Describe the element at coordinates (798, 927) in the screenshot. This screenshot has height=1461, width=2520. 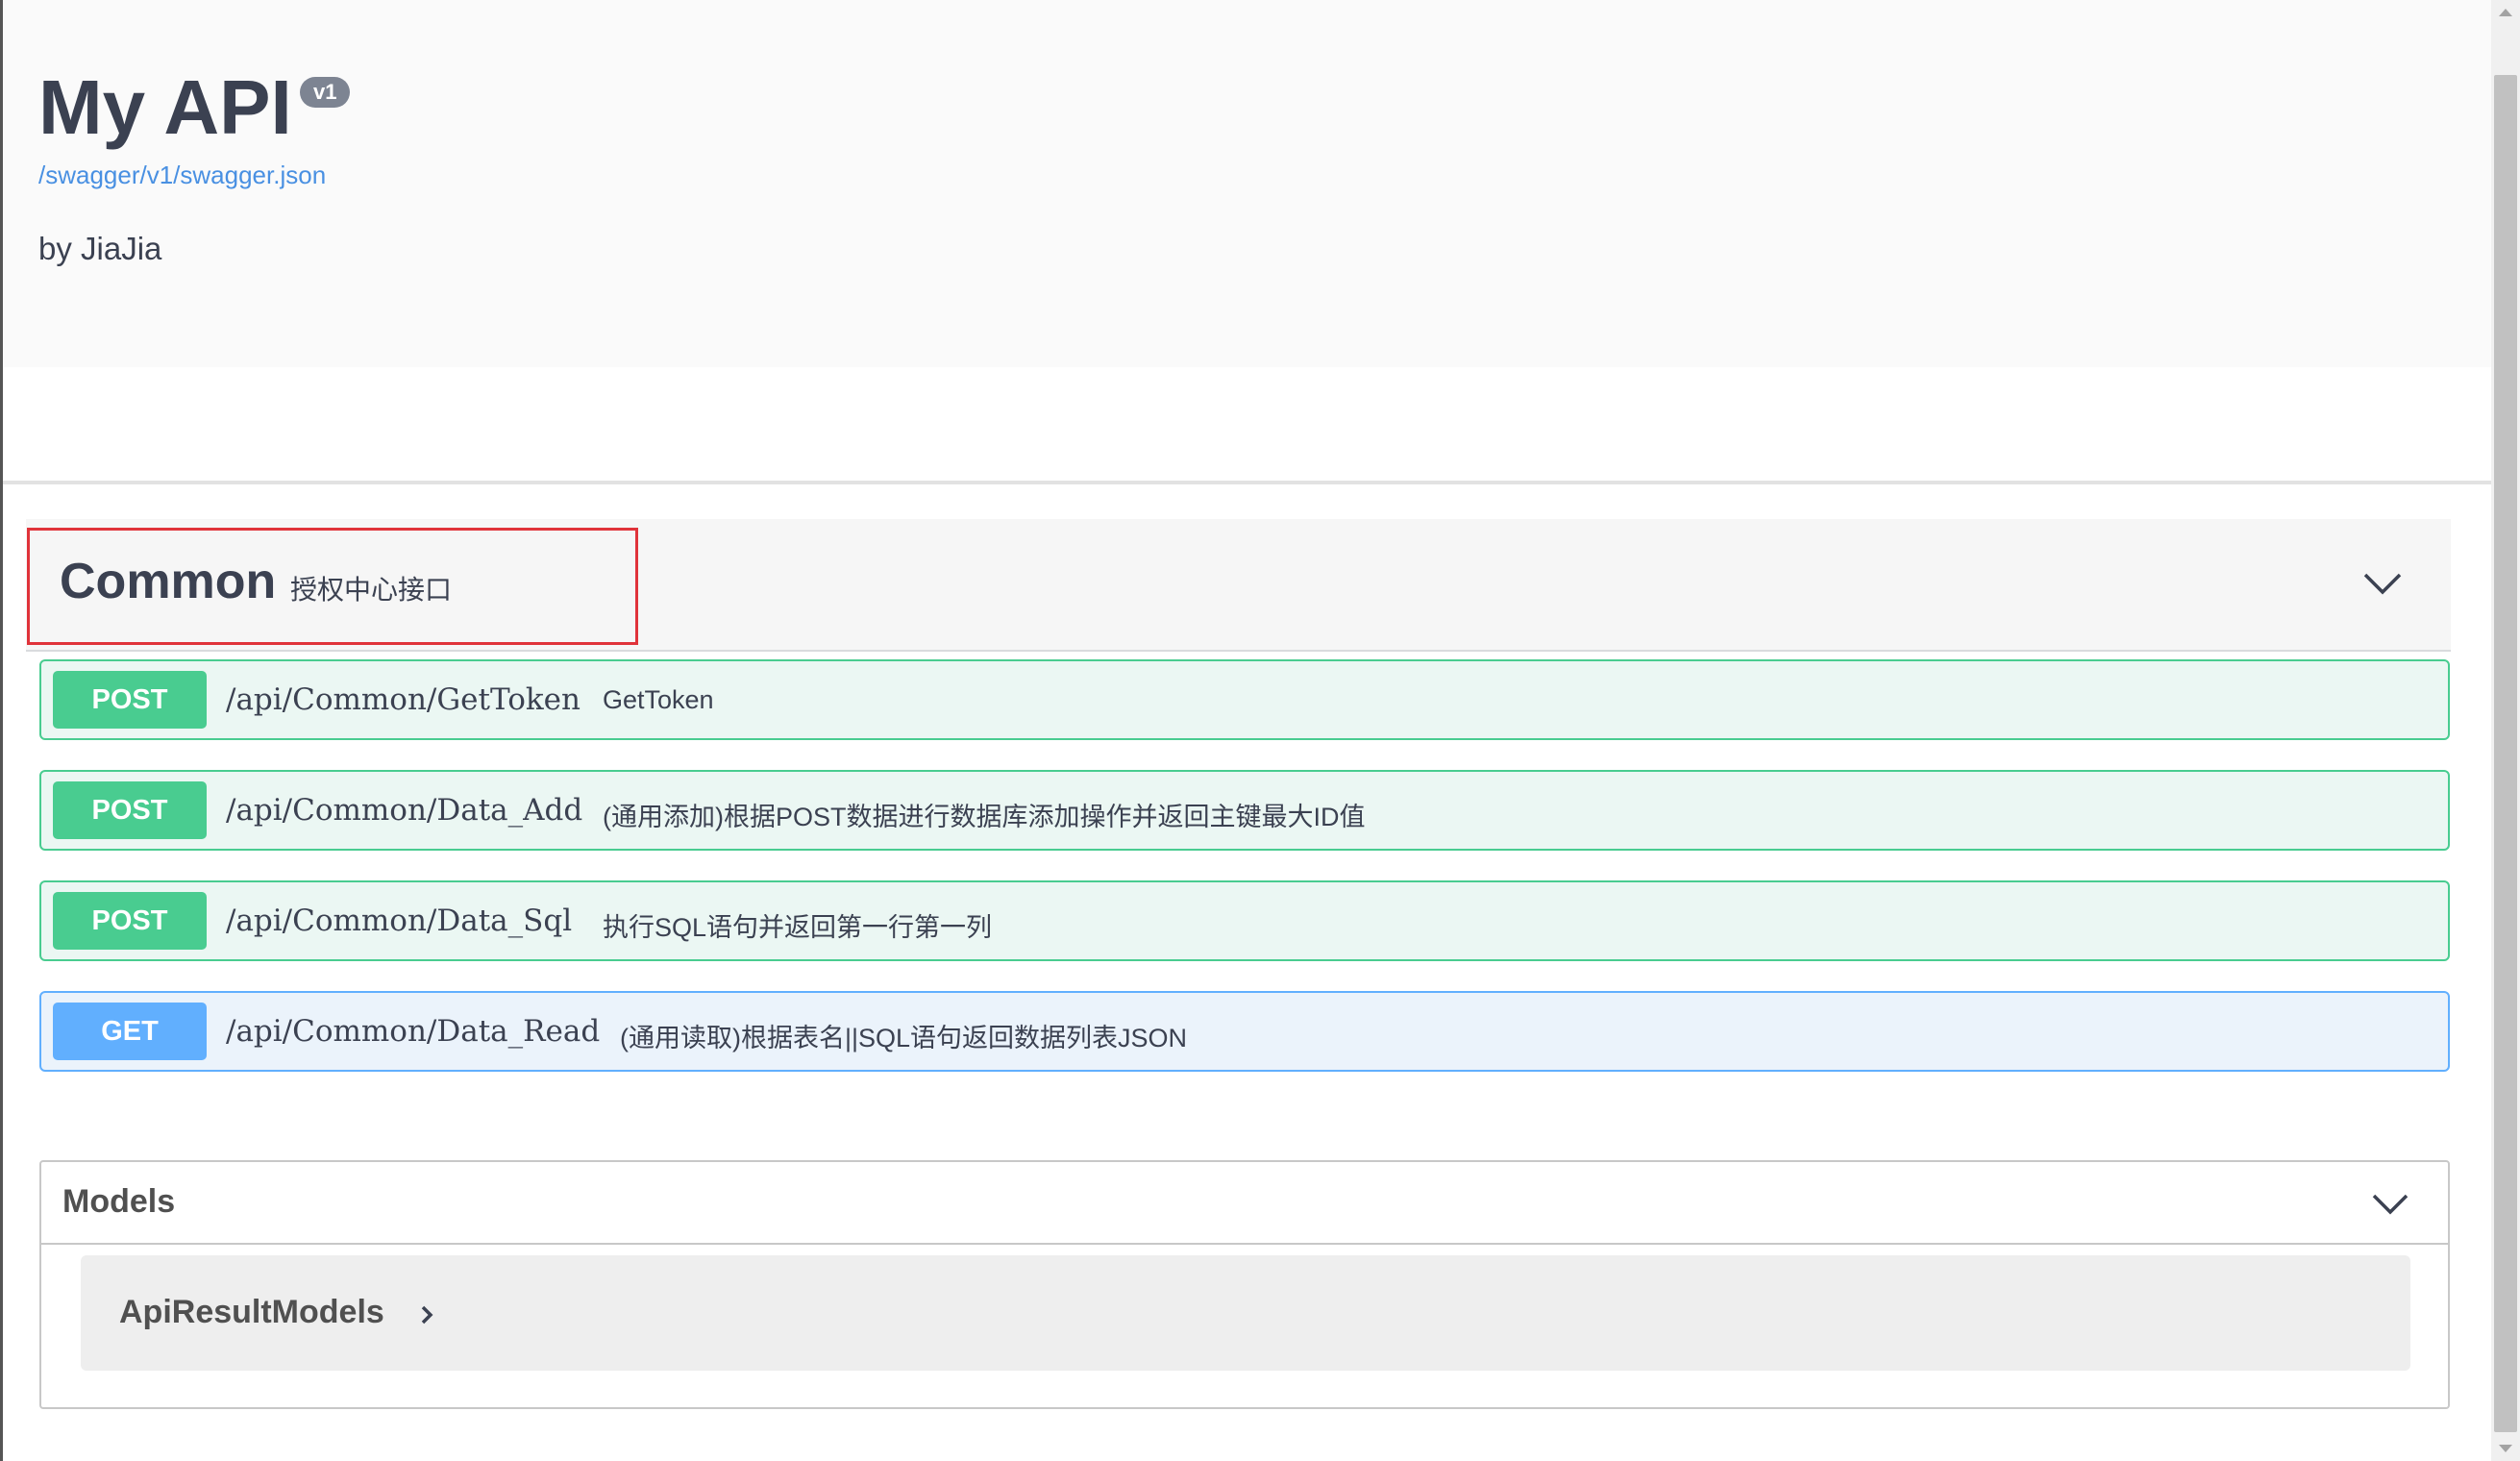
I see `operation-summary: 执行SQL语句并返回第一行第一列` at that location.